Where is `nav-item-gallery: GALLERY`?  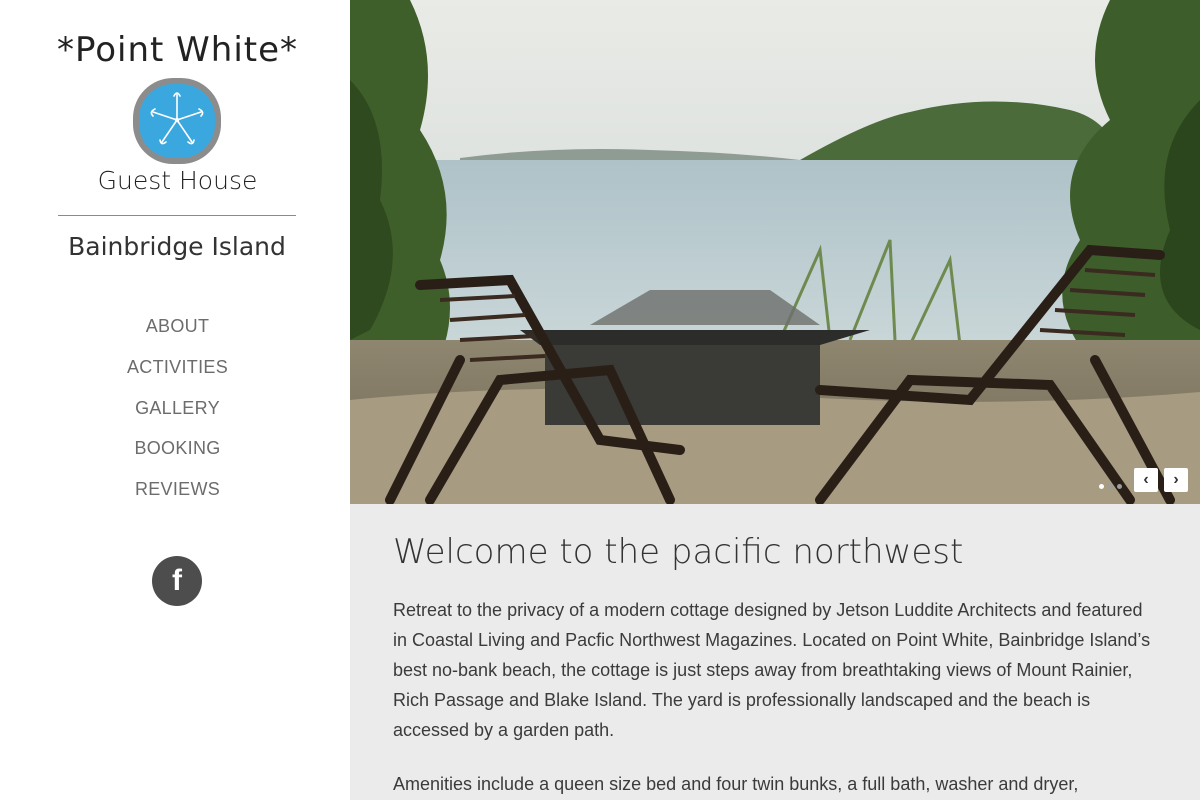 nav-item-gallery: GALLERY is located at coordinates (177, 414).